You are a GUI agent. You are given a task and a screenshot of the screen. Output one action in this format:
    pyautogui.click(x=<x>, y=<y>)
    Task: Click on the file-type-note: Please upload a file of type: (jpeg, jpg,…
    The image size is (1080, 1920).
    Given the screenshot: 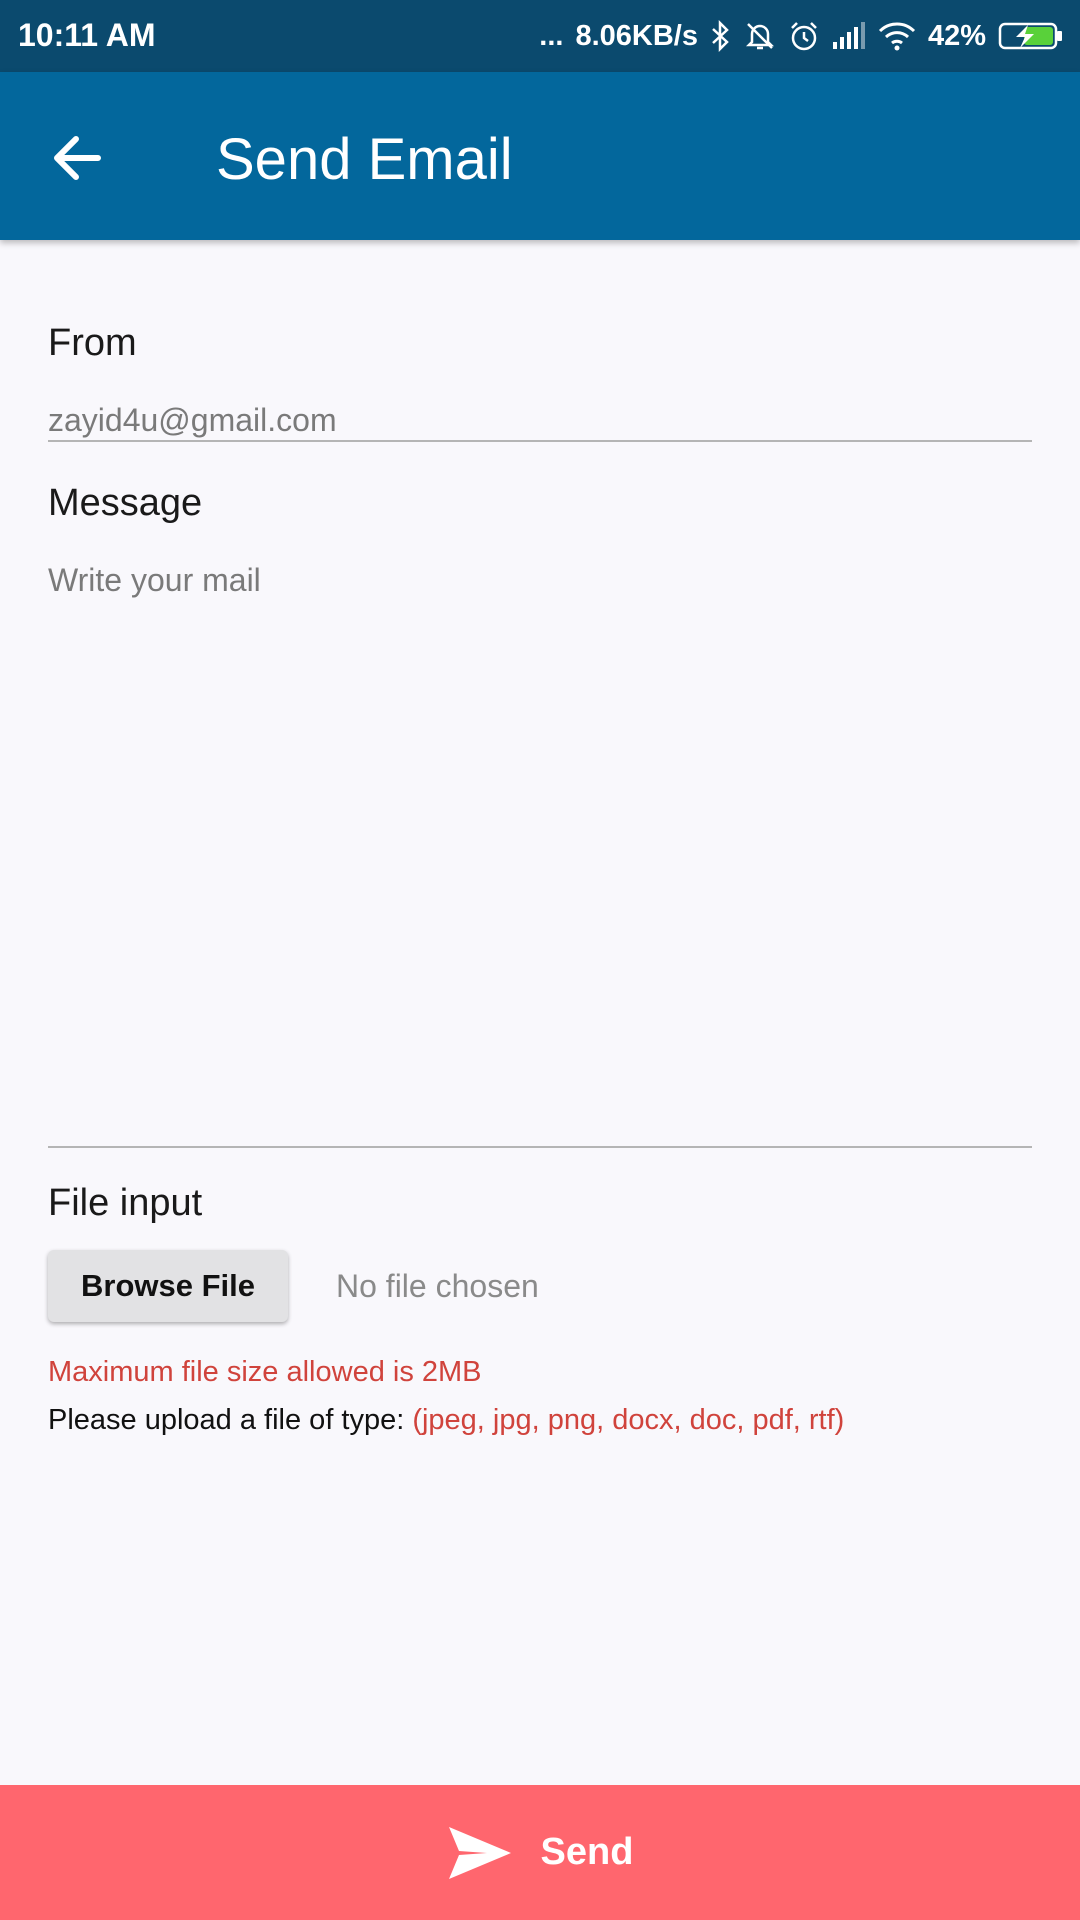 What is the action you would take?
    pyautogui.click(x=446, y=1420)
    